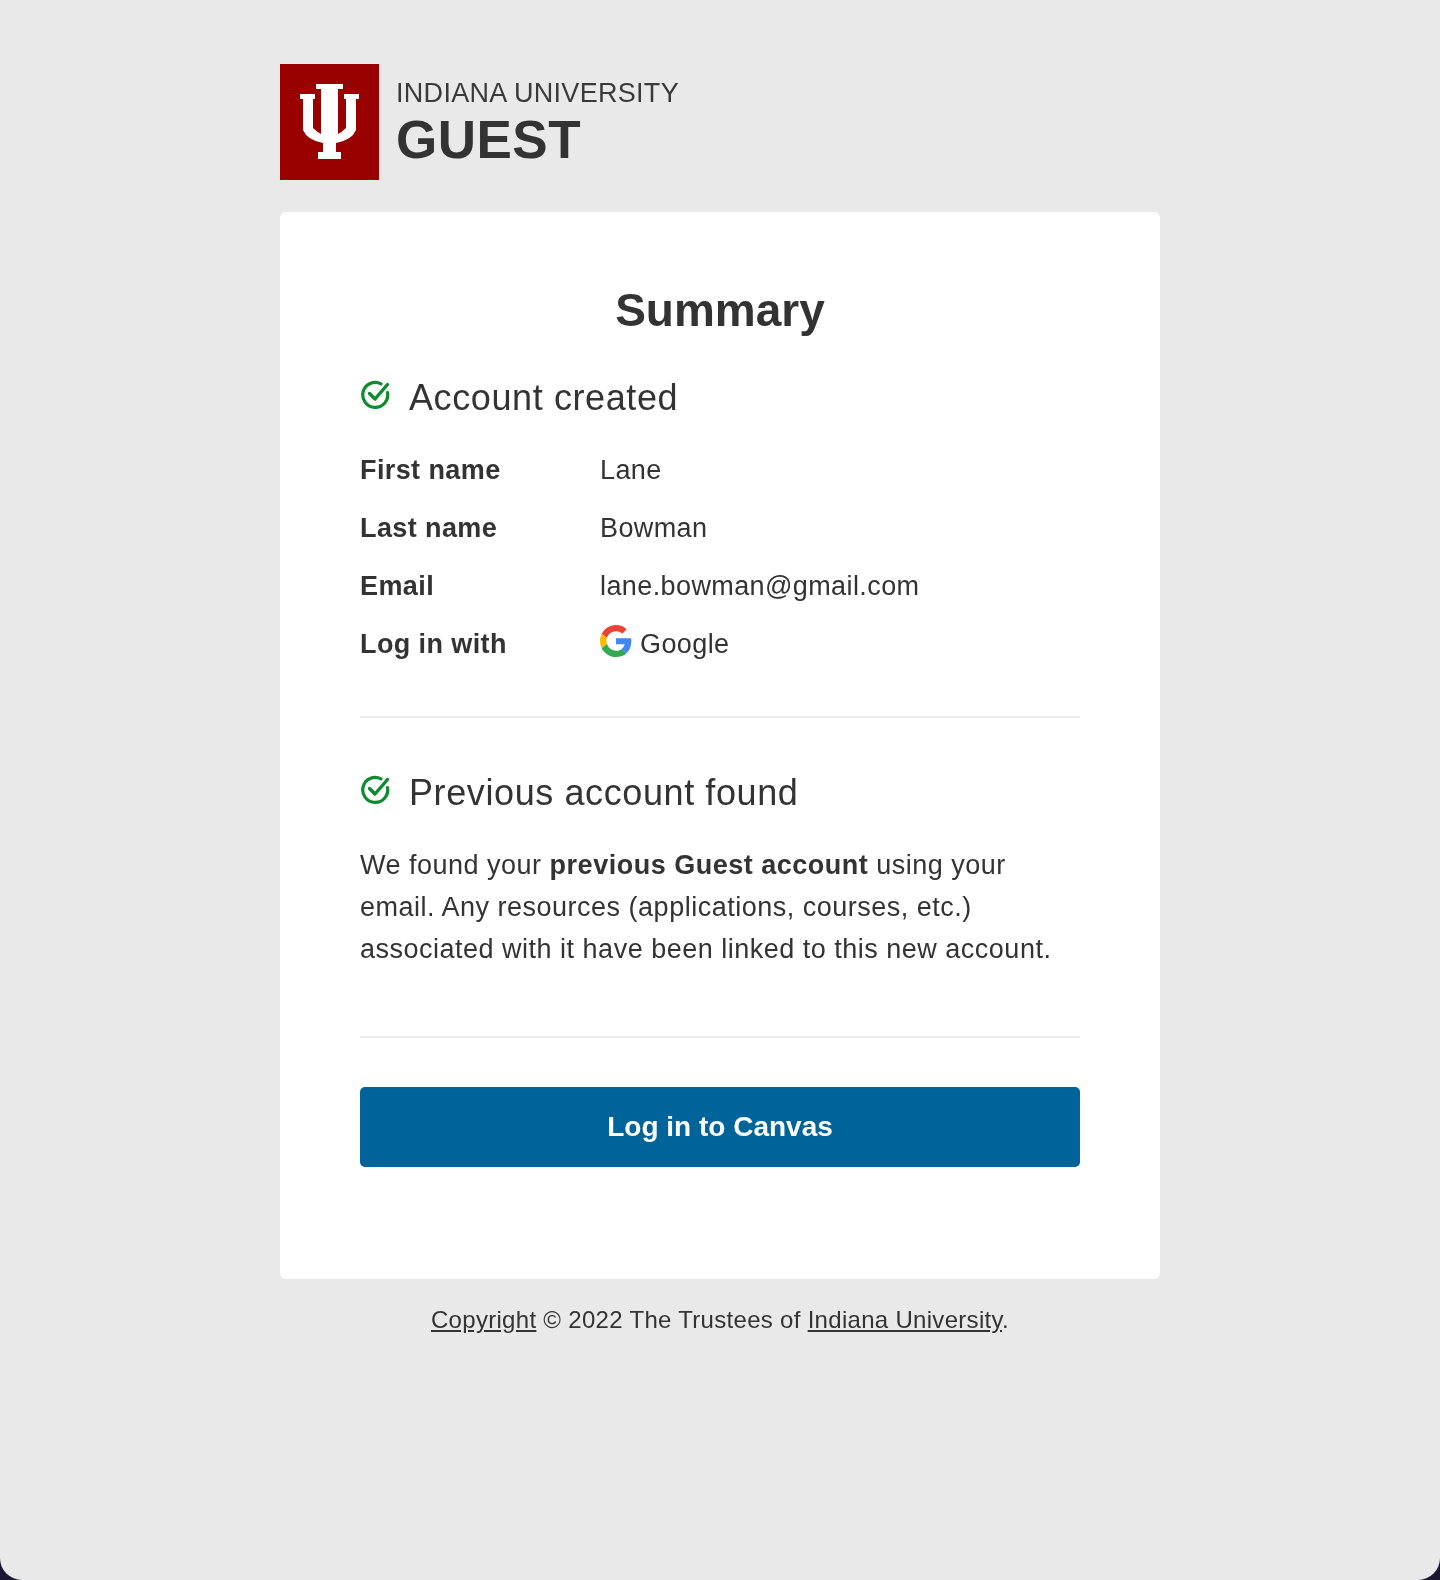 Image resolution: width=1440 pixels, height=1580 pixels. Describe the element at coordinates (433, 644) in the screenshot. I see `field-label: Log in with` at that location.